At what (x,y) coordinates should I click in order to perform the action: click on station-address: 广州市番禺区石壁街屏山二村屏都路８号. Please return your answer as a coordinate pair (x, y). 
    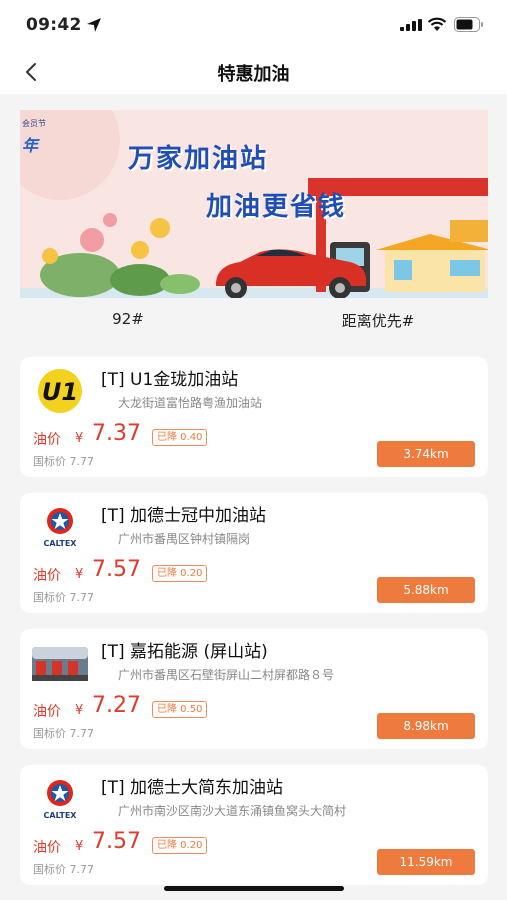
    Looking at the image, I should click on (226, 675).